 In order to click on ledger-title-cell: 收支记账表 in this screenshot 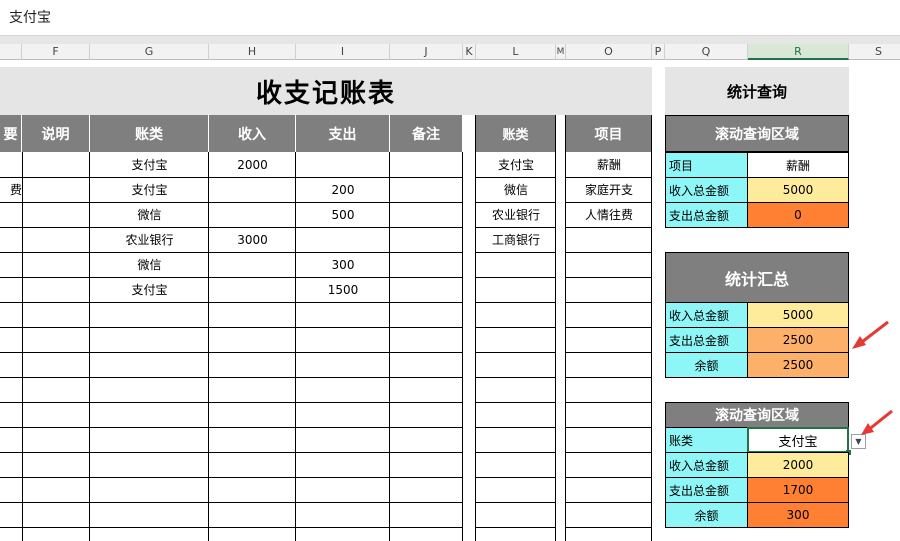, I will do `click(326, 91)`.